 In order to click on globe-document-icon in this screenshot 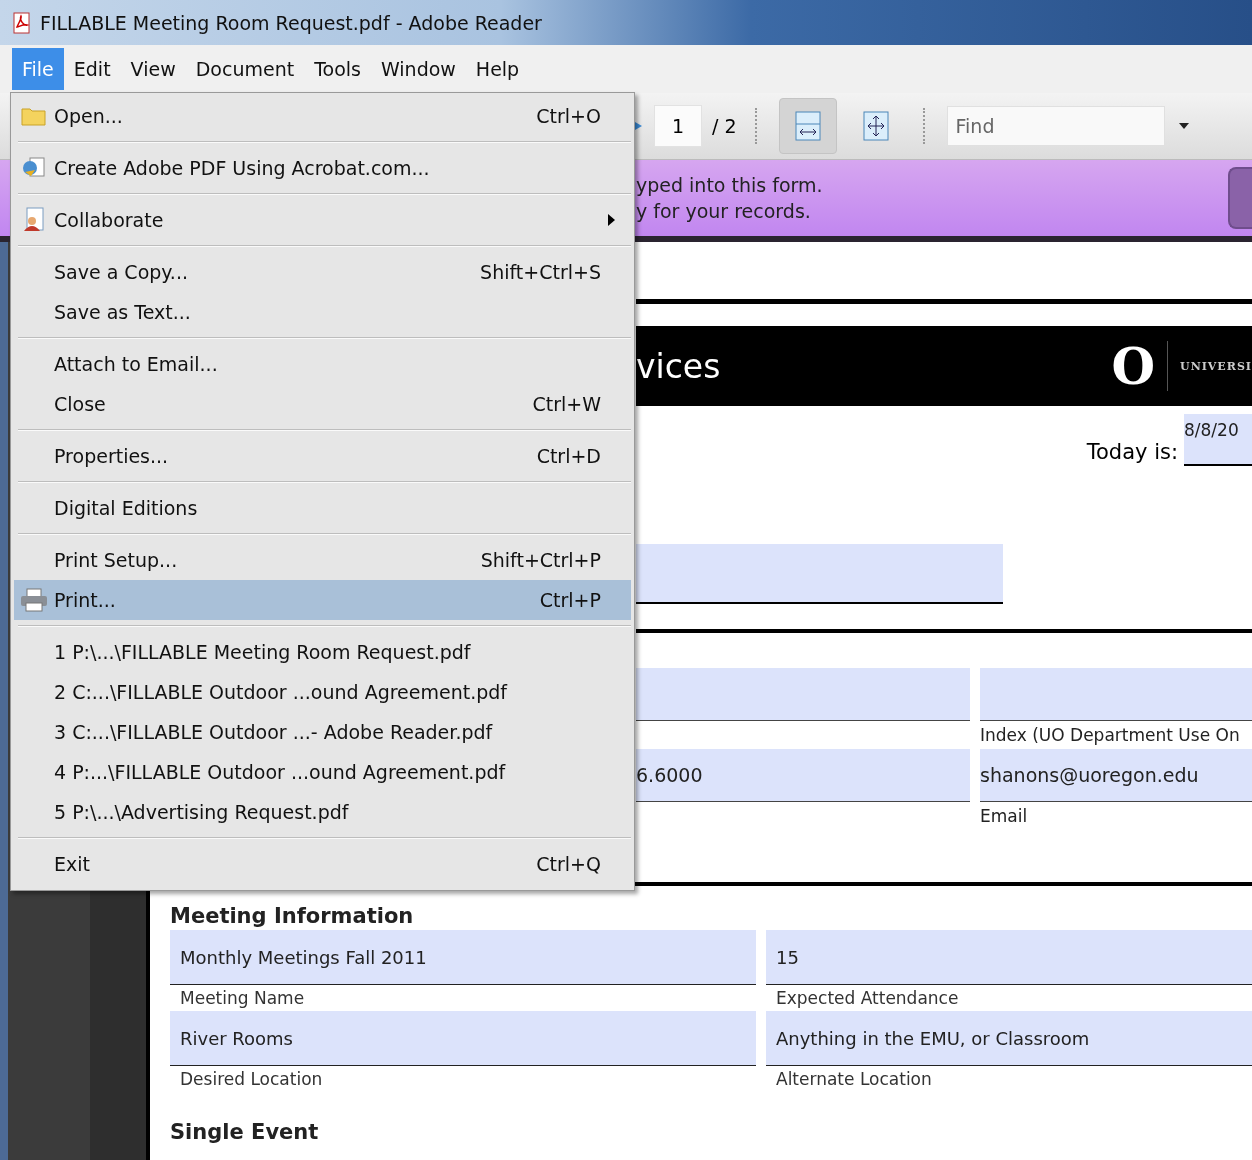, I will do `click(34, 168)`.